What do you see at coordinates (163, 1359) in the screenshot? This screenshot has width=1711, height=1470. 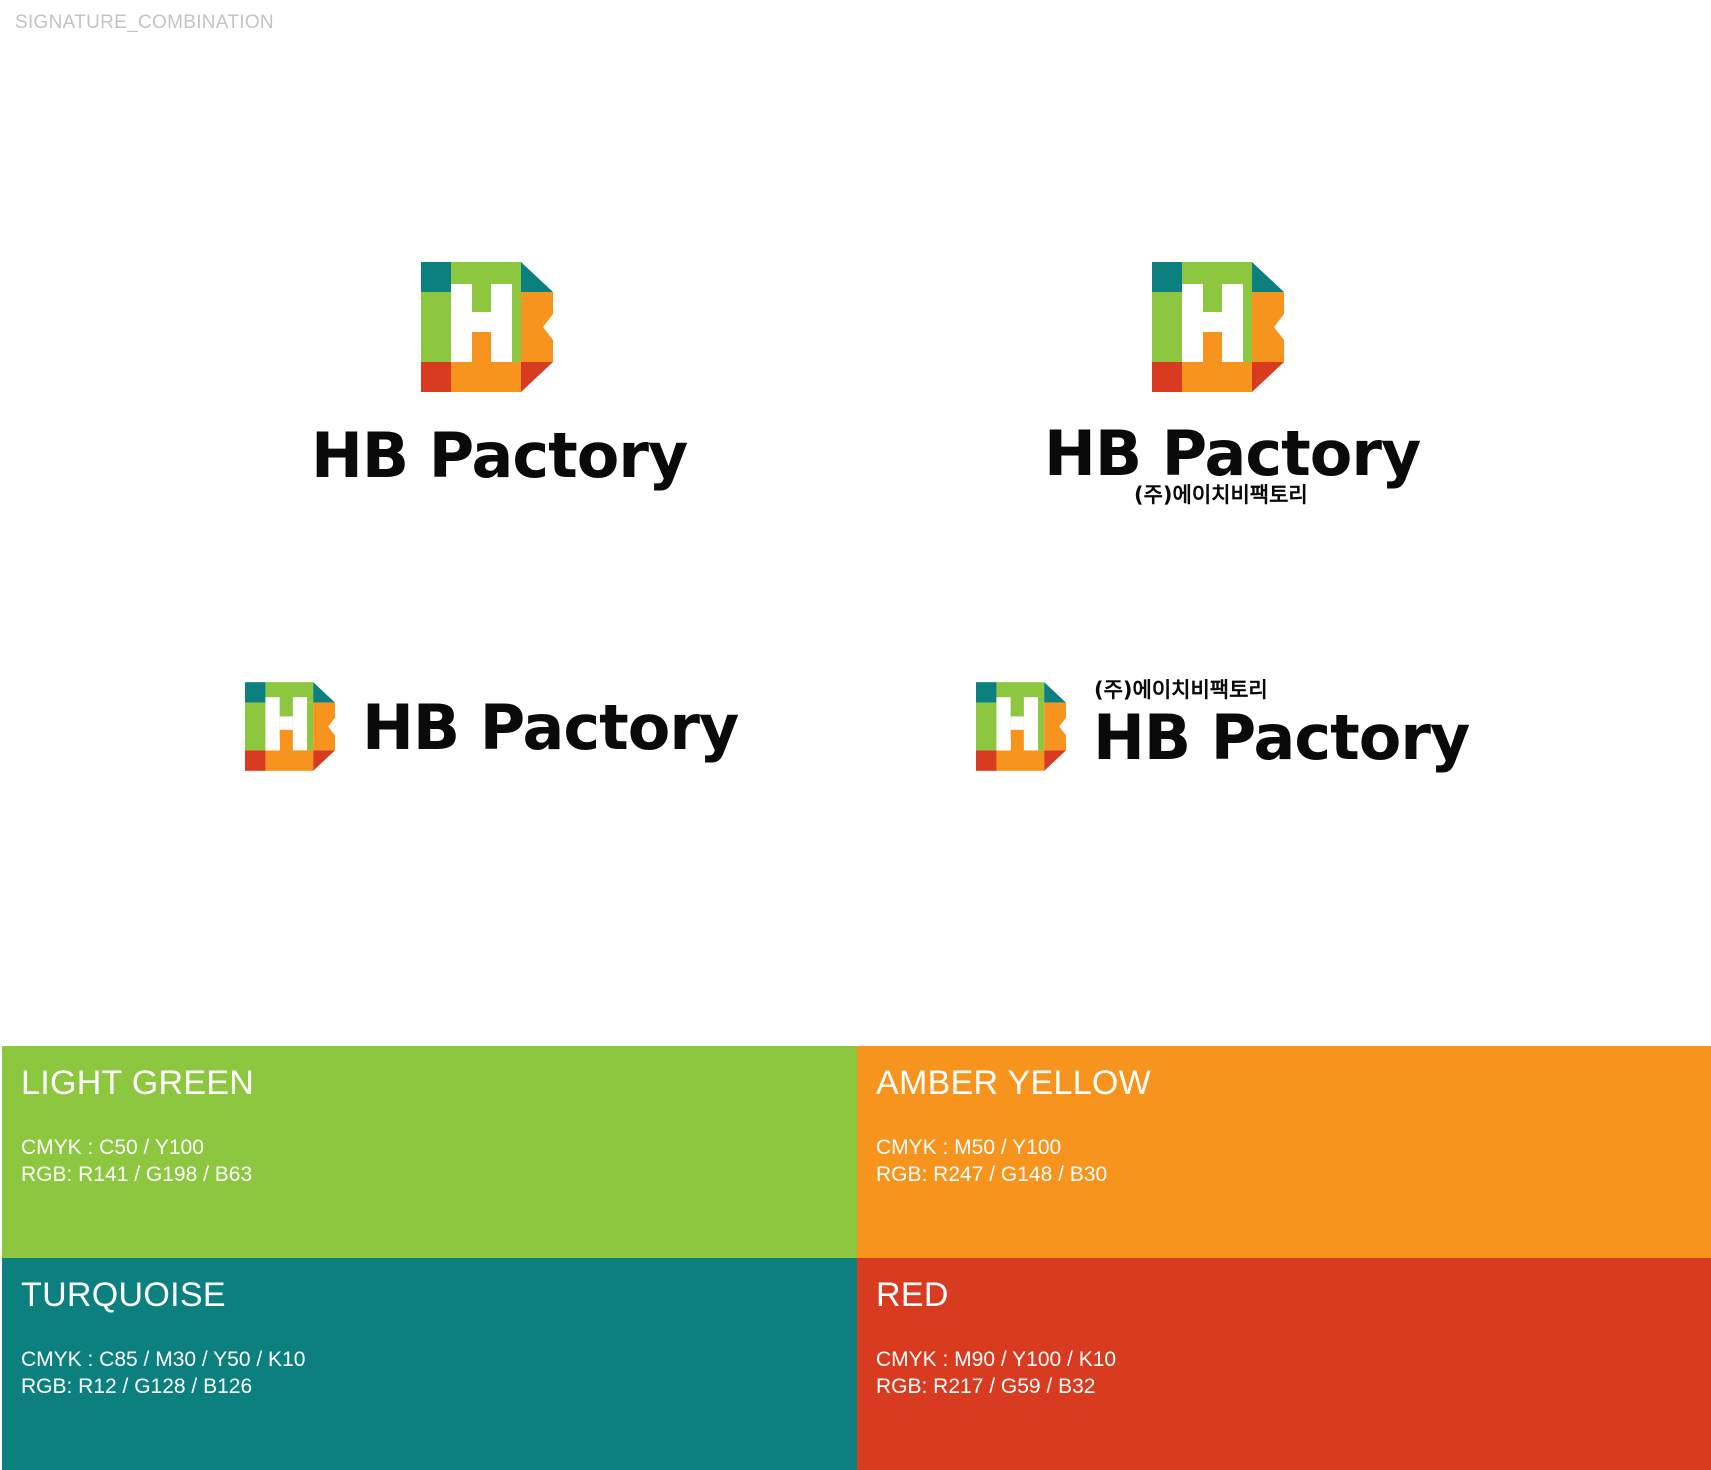 I see `swatch-cmyk: CMYK : C85 / M30 / Y50 / K10` at bounding box center [163, 1359].